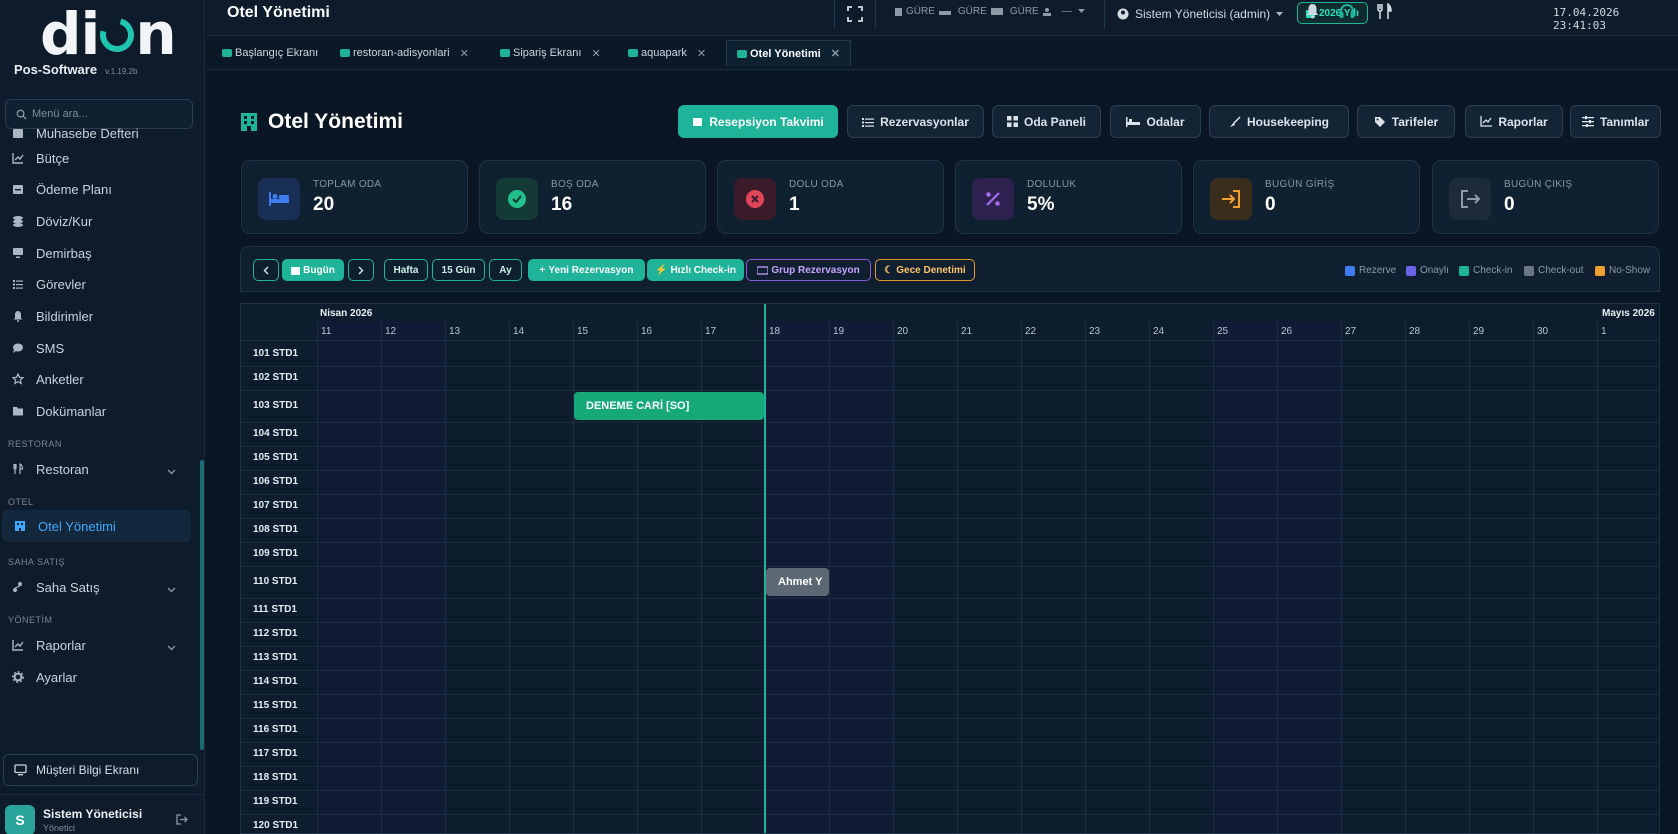 The height and width of the screenshot is (834, 1678). I want to click on room-label: 101 STD1, so click(275, 353).